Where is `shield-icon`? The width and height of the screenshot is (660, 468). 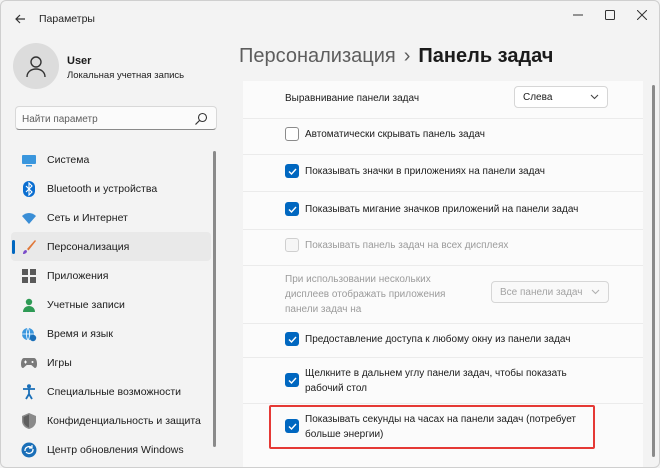 shield-icon is located at coordinates (29, 420).